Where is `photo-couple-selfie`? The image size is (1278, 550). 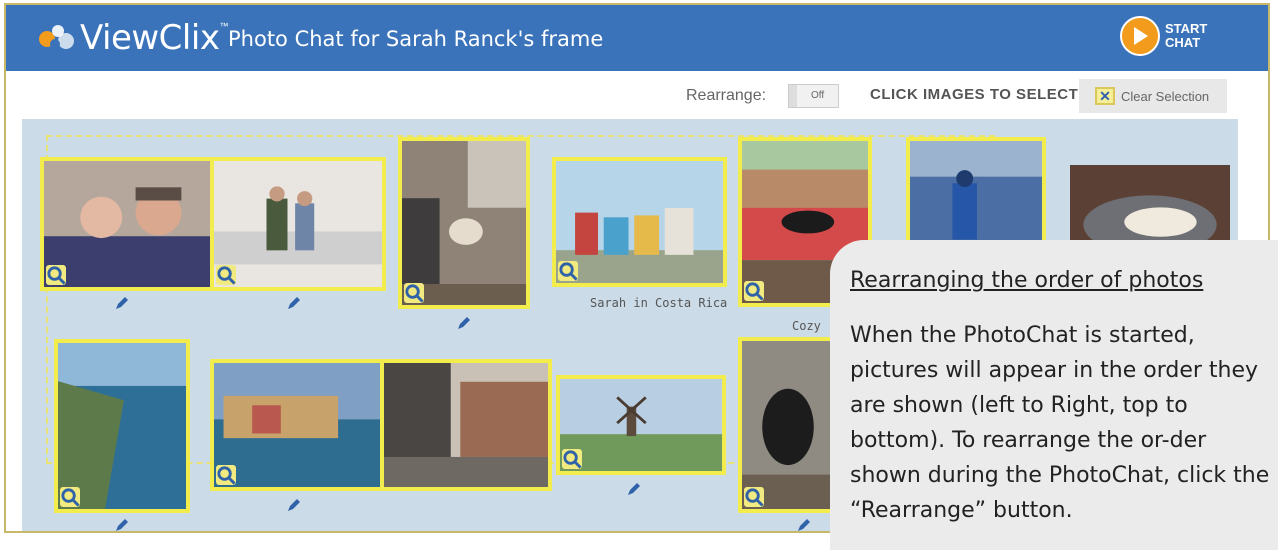
photo-couple-selfie is located at coordinates (127, 224).